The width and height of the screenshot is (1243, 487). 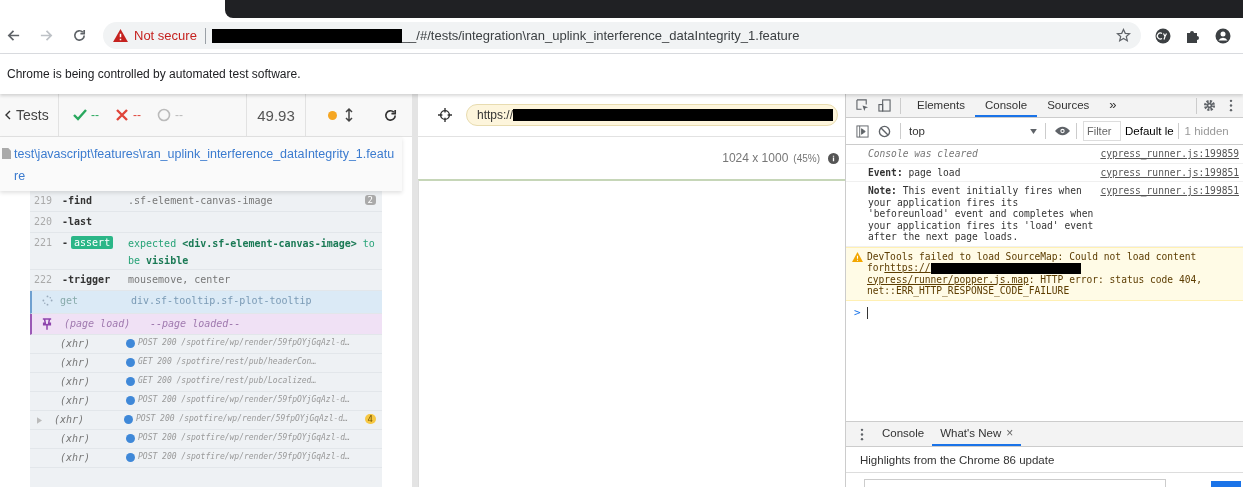 I want to click on command-row: 220 -last, so click(x=206, y=222).